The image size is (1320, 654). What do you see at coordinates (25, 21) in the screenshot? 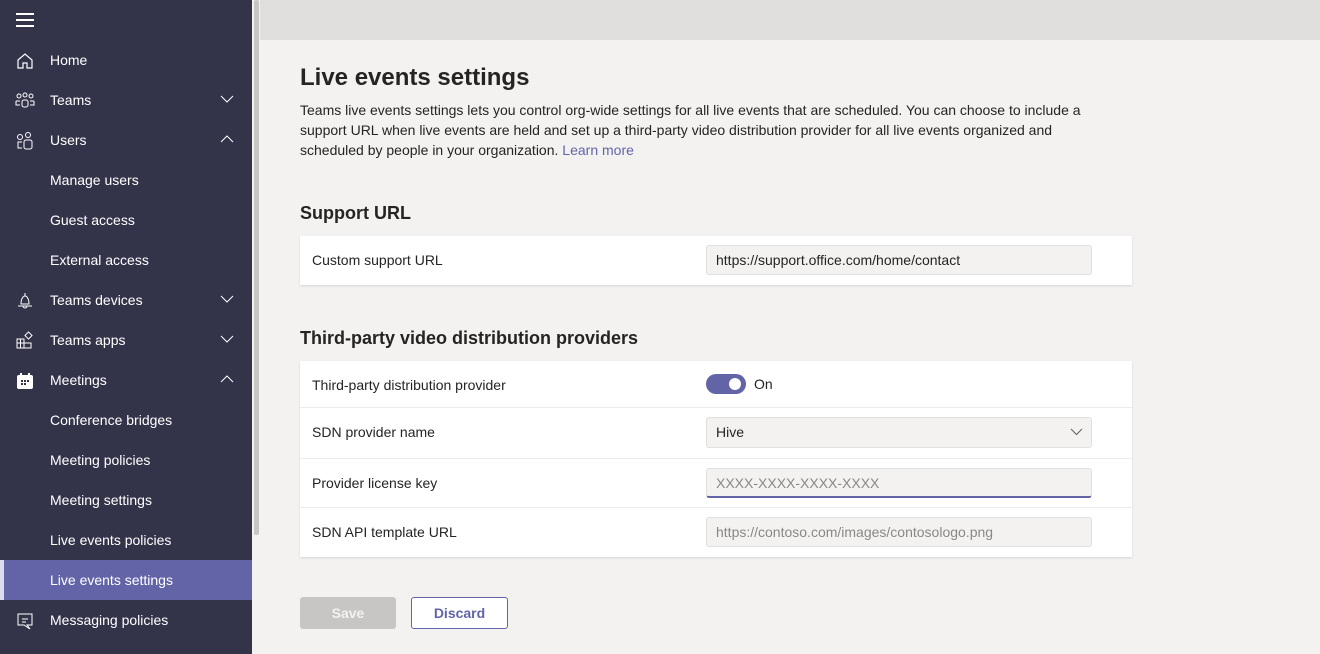
I see `hamburger-menu-icon` at bounding box center [25, 21].